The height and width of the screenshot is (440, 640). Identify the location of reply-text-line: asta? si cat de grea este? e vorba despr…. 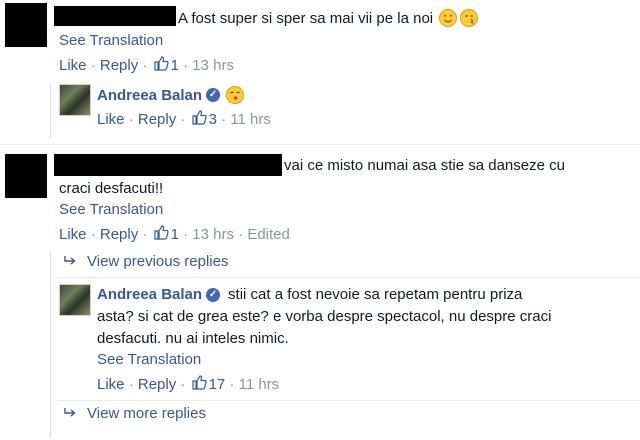
(324, 316).